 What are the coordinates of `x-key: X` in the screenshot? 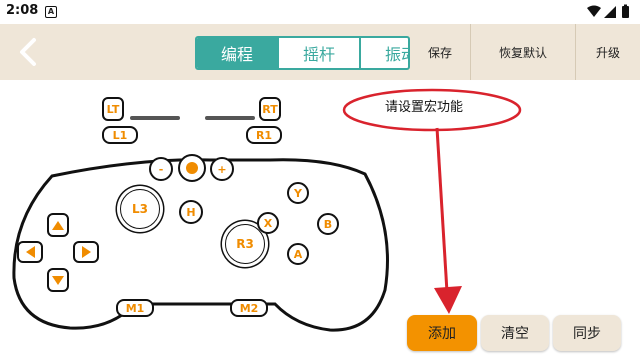 It's located at (268, 223).